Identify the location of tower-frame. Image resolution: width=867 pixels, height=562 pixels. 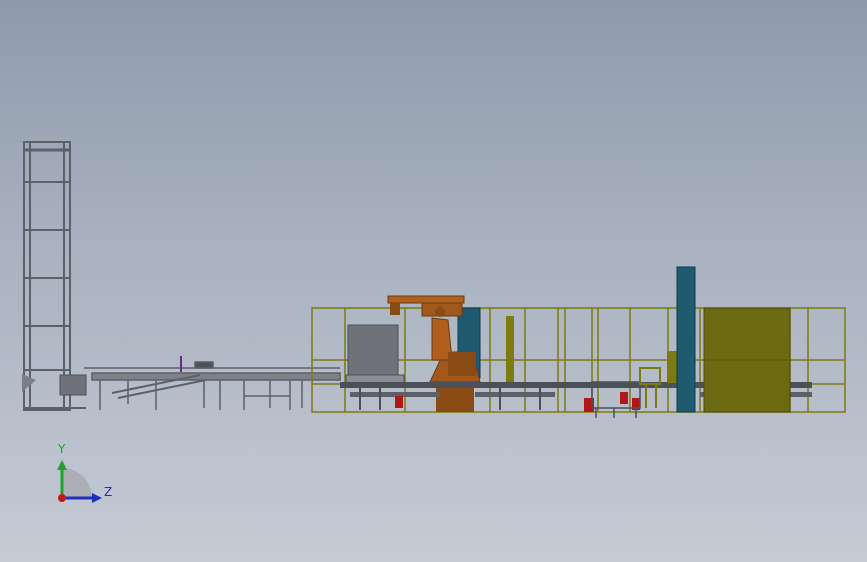
(47, 276).